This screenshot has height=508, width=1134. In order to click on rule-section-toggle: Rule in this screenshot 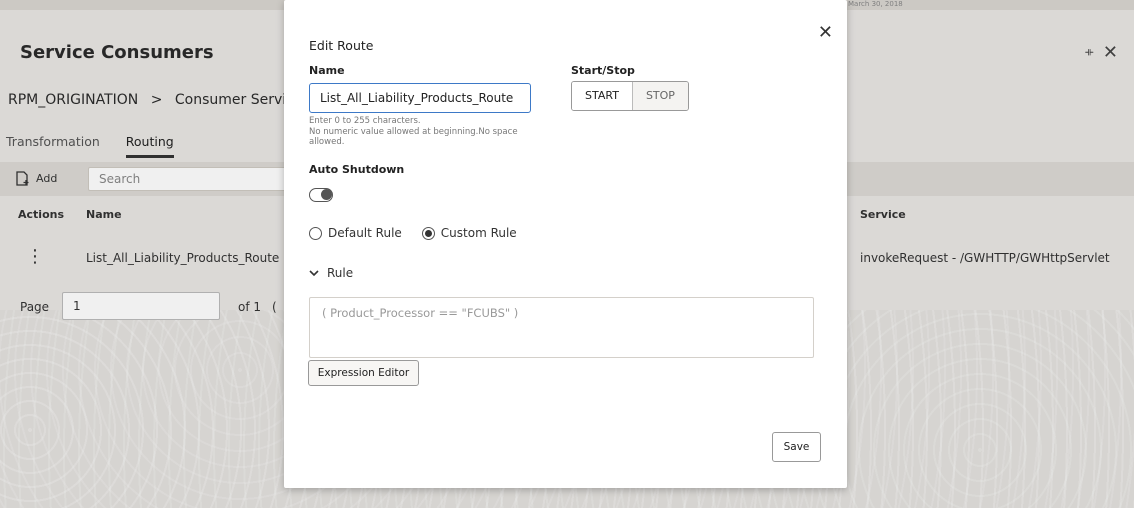, I will do `click(331, 273)`.